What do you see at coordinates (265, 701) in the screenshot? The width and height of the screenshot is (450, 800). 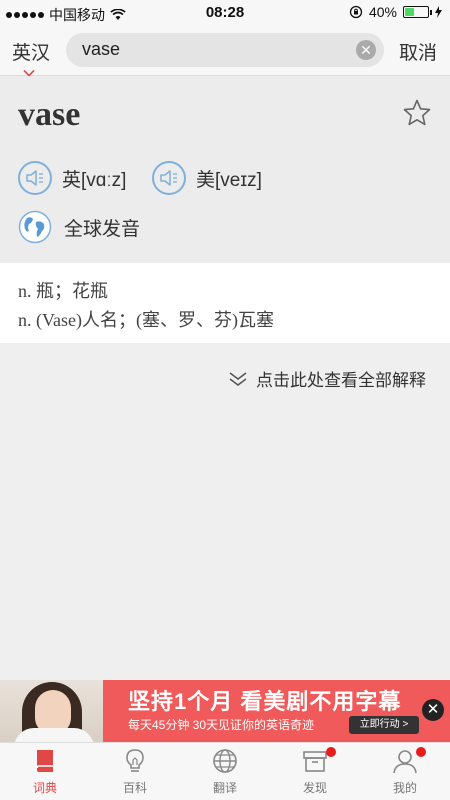 I see `ad-title: 坚持1个月 看美剧不用字幕` at bounding box center [265, 701].